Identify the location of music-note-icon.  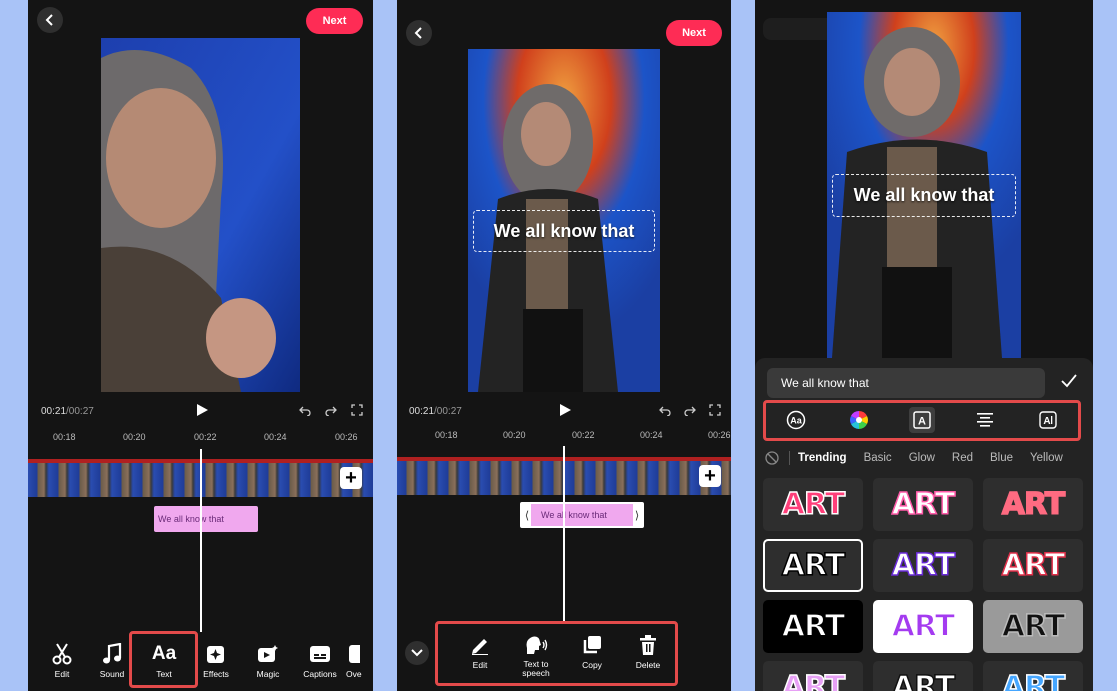
(112, 653).